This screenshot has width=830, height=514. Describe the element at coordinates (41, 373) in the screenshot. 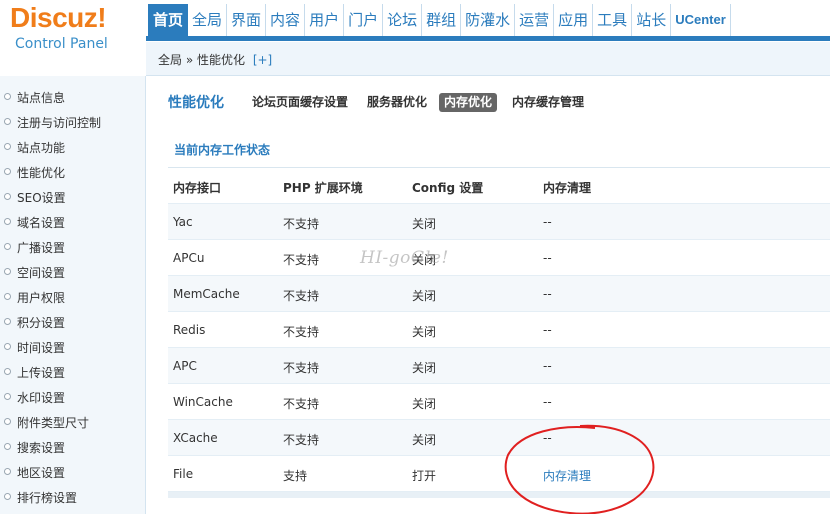

I see `sidebar-item-label: 上传设置` at that location.